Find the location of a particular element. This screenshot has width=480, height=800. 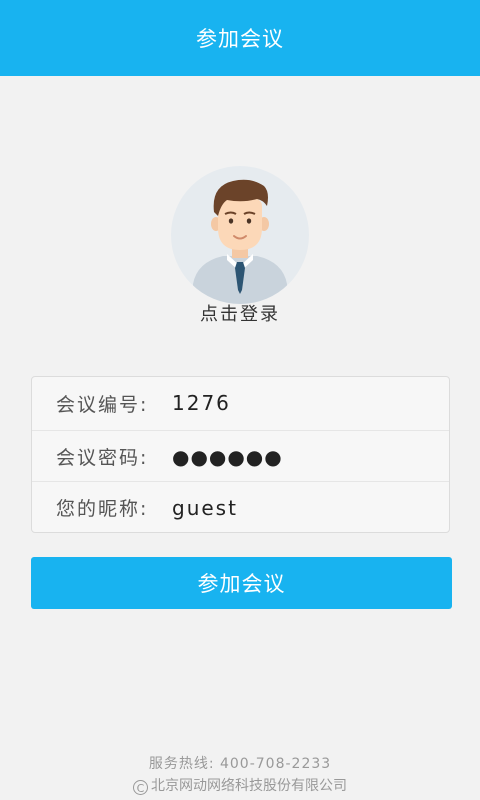

nickname-label: 您的昵称: is located at coordinates (102, 509).